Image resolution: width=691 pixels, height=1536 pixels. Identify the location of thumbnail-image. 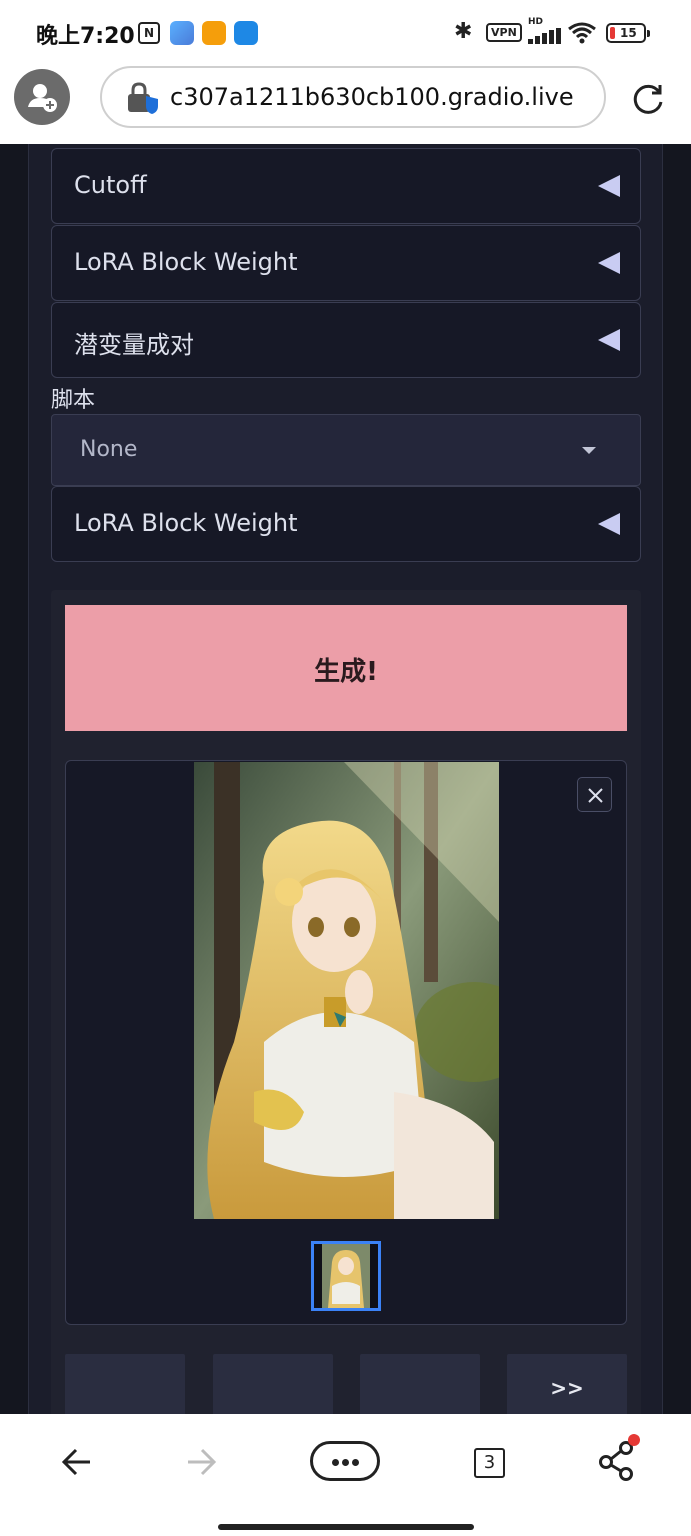
(346, 1276).